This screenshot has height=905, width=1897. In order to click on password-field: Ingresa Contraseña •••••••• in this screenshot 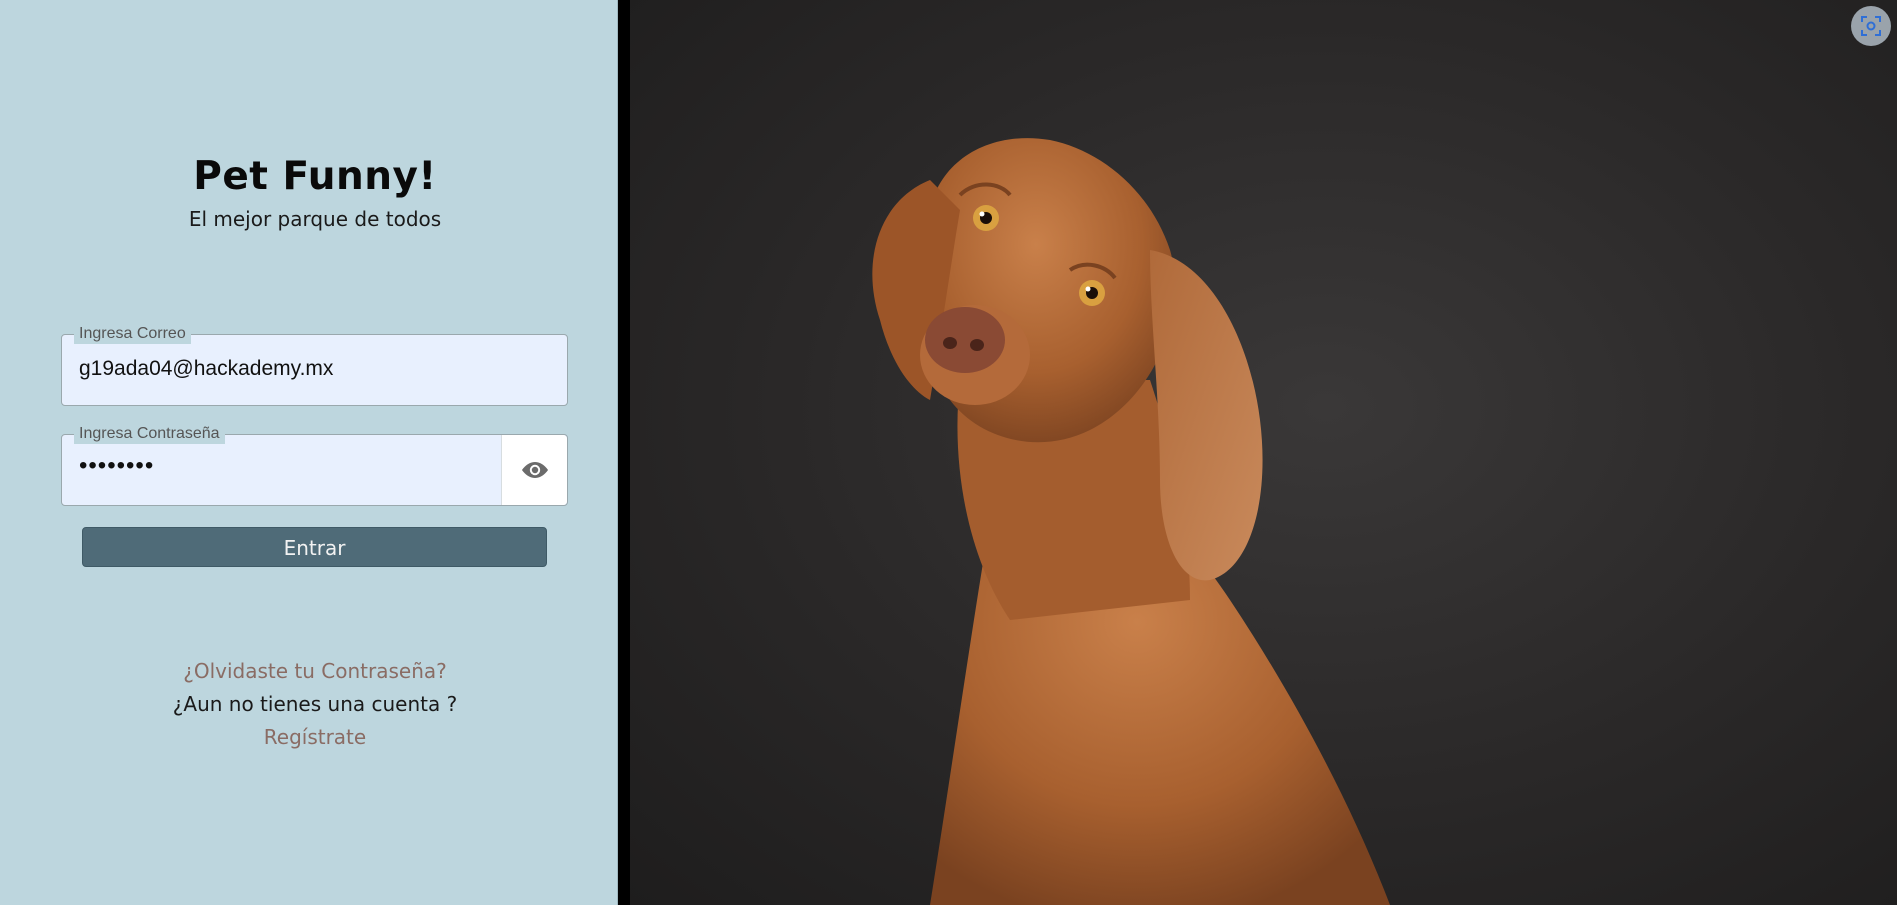, I will do `click(314, 465)`.